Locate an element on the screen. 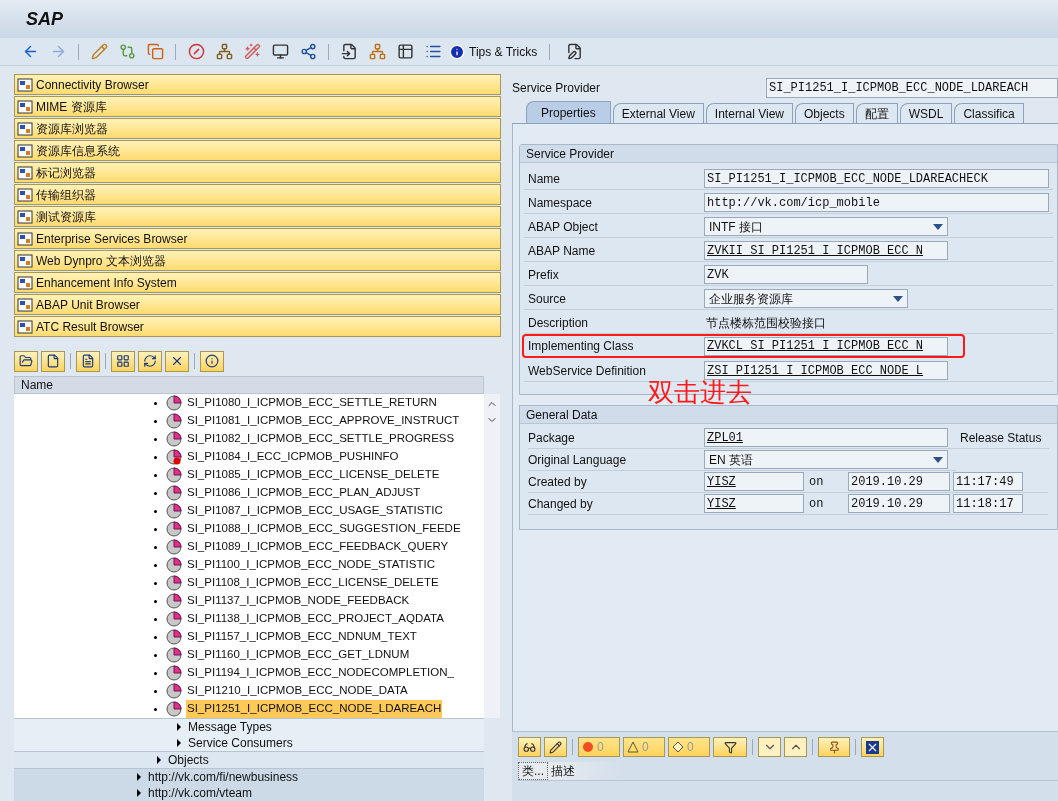 The image size is (1058, 801). pin-icon is located at coordinates (834, 747).